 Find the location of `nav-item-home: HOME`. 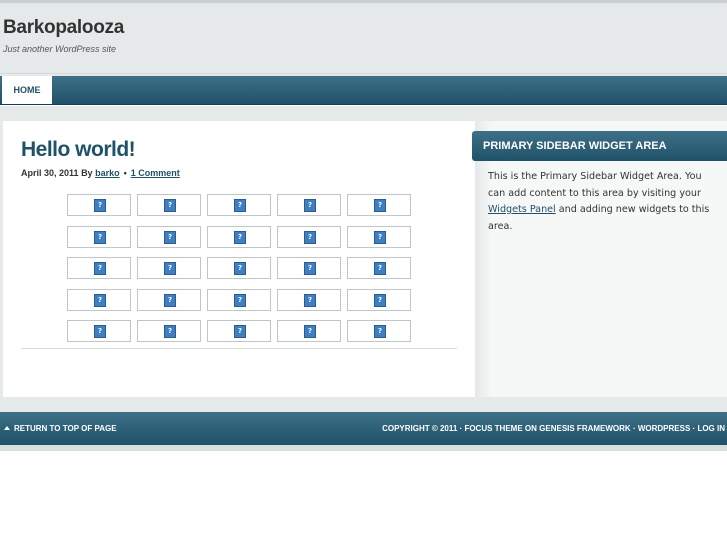

nav-item-home: HOME is located at coordinates (27, 90).